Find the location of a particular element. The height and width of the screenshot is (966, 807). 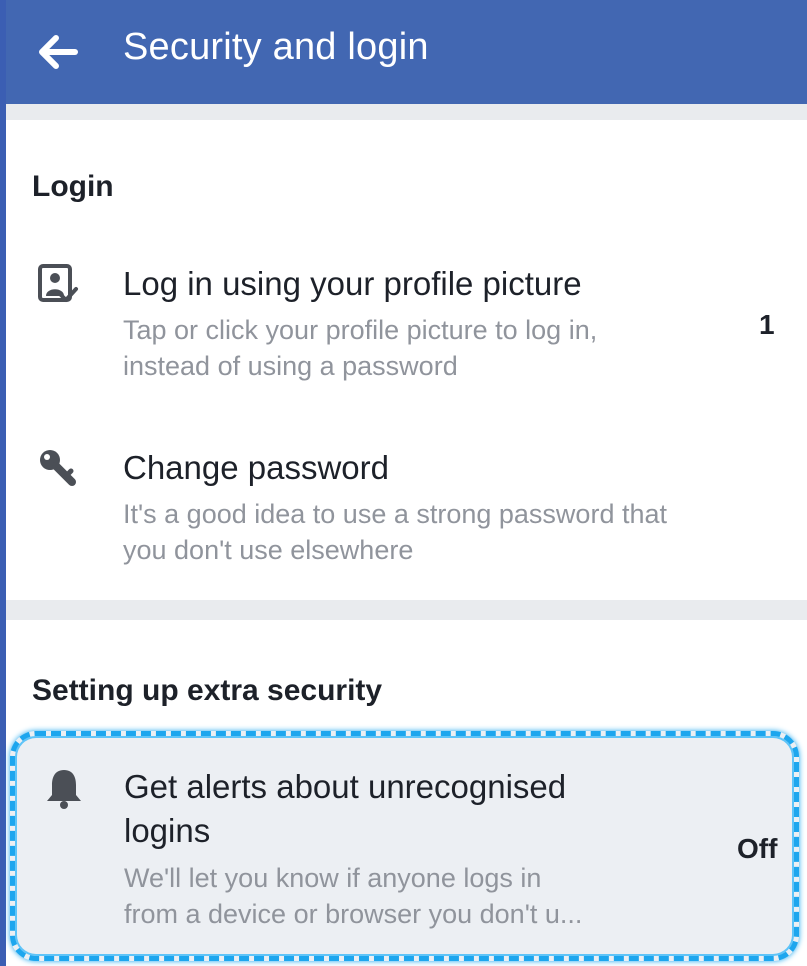

row-title: Get alerts about unrecognised is located at coordinates (345, 786).